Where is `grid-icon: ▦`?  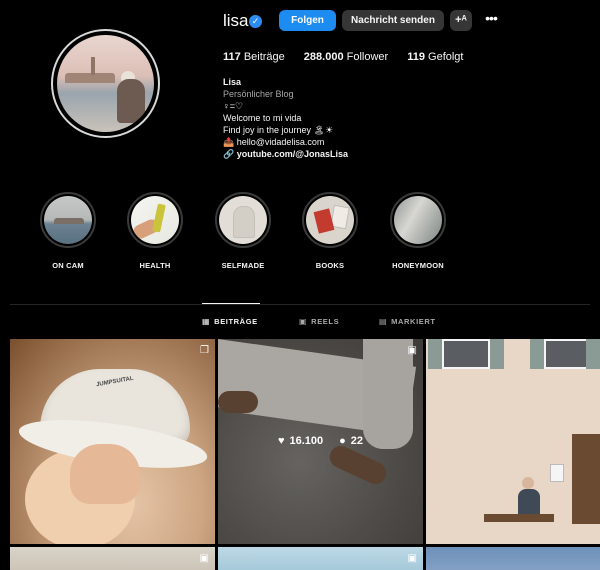 grid-icon: ▦ is located at coordinates (206, 321).